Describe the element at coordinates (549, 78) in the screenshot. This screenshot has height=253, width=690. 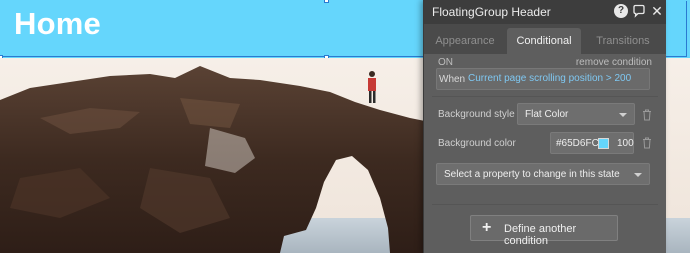
I see `condition-expression: Current page scrolling position > 200` at that location.